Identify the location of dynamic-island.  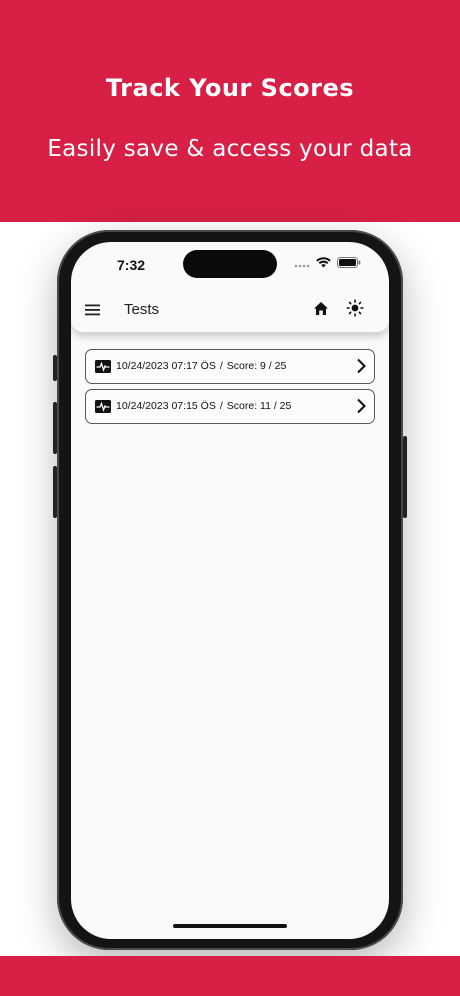
(230, 264).